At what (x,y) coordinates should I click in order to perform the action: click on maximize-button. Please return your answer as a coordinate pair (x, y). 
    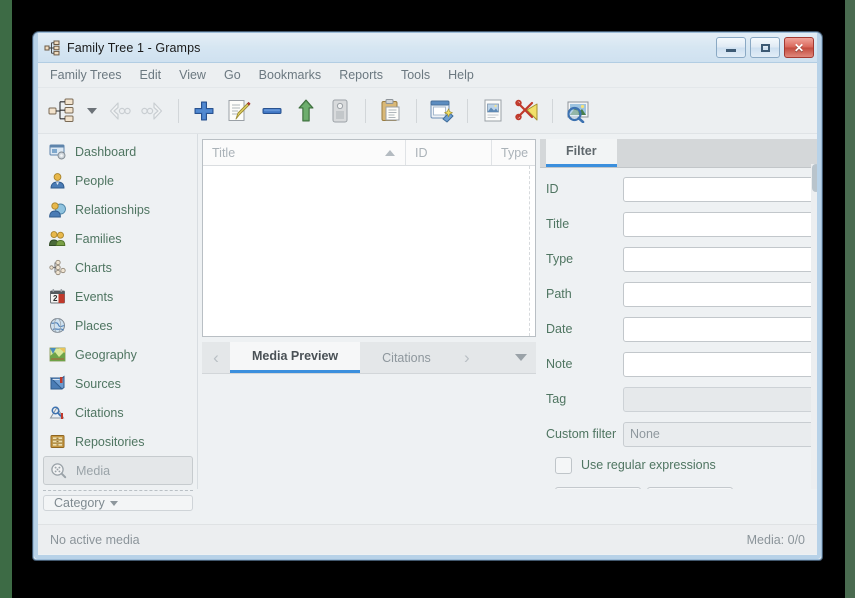
    Looking at the image, I should click on (765, 47).